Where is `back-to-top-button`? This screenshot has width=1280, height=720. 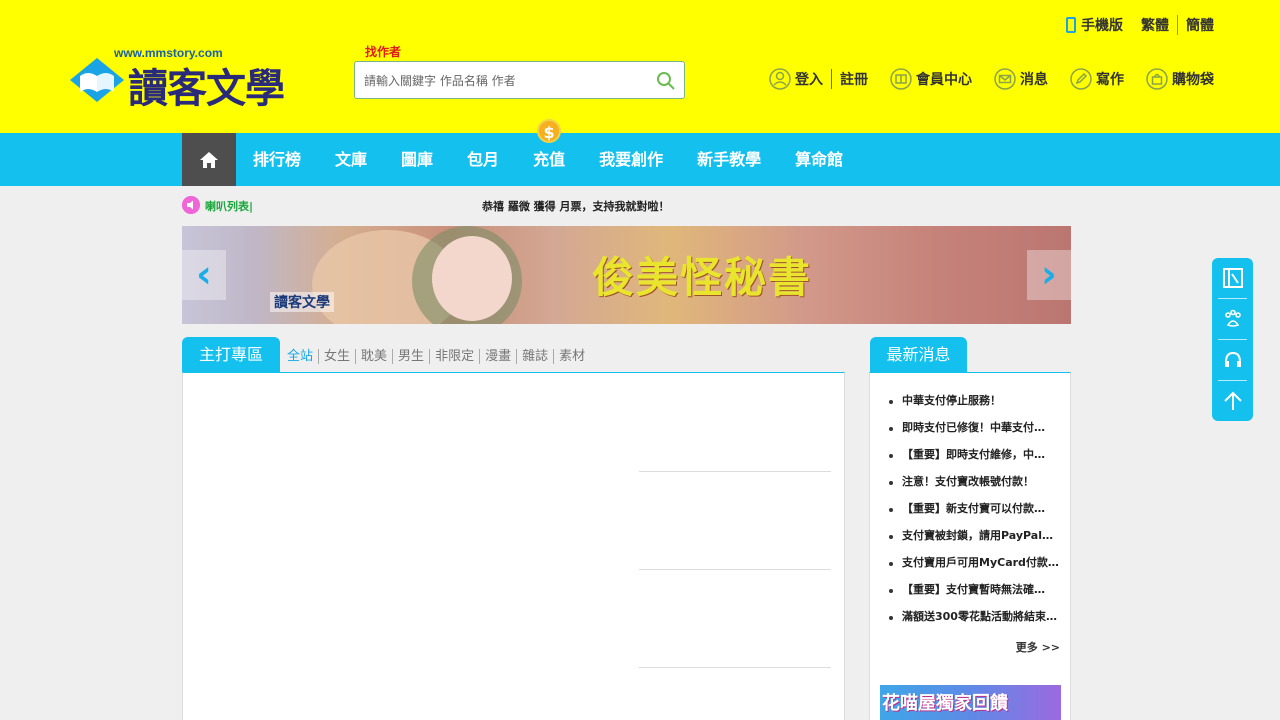
back-to-top-button is located at coordinates (1232, 401).